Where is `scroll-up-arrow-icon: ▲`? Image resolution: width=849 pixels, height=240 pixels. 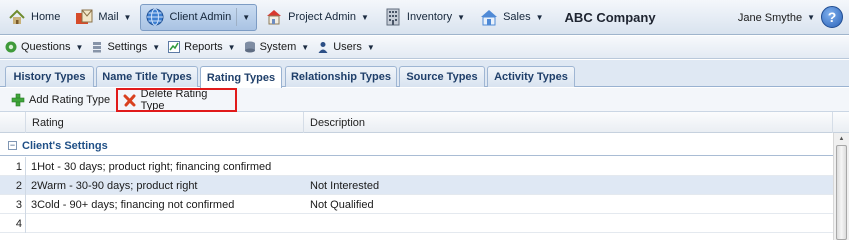
scroll-up-arrow-icon: ▲ is located at coordinates (841, 139).